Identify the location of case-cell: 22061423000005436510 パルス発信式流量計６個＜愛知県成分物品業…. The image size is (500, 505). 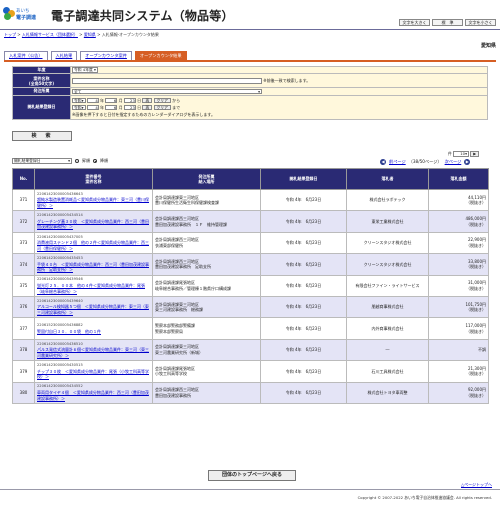
(93, 350).